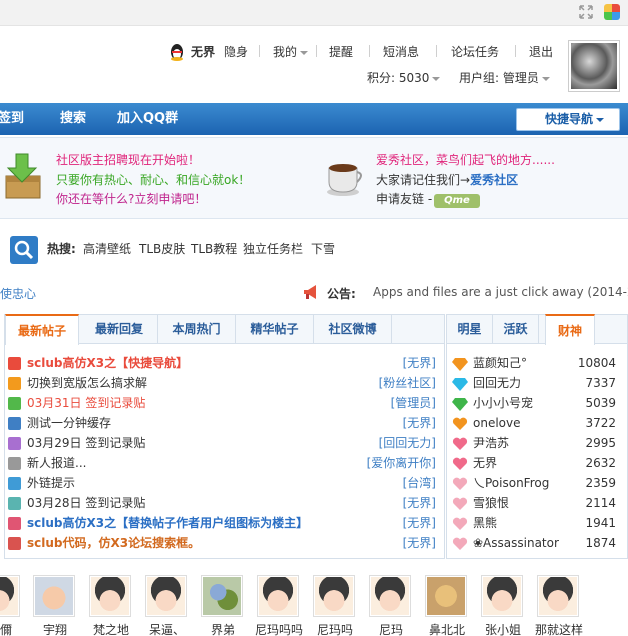 This screenshot has height=636, width=628. I want to click on tab-stars: 明星, so click(470, 329).